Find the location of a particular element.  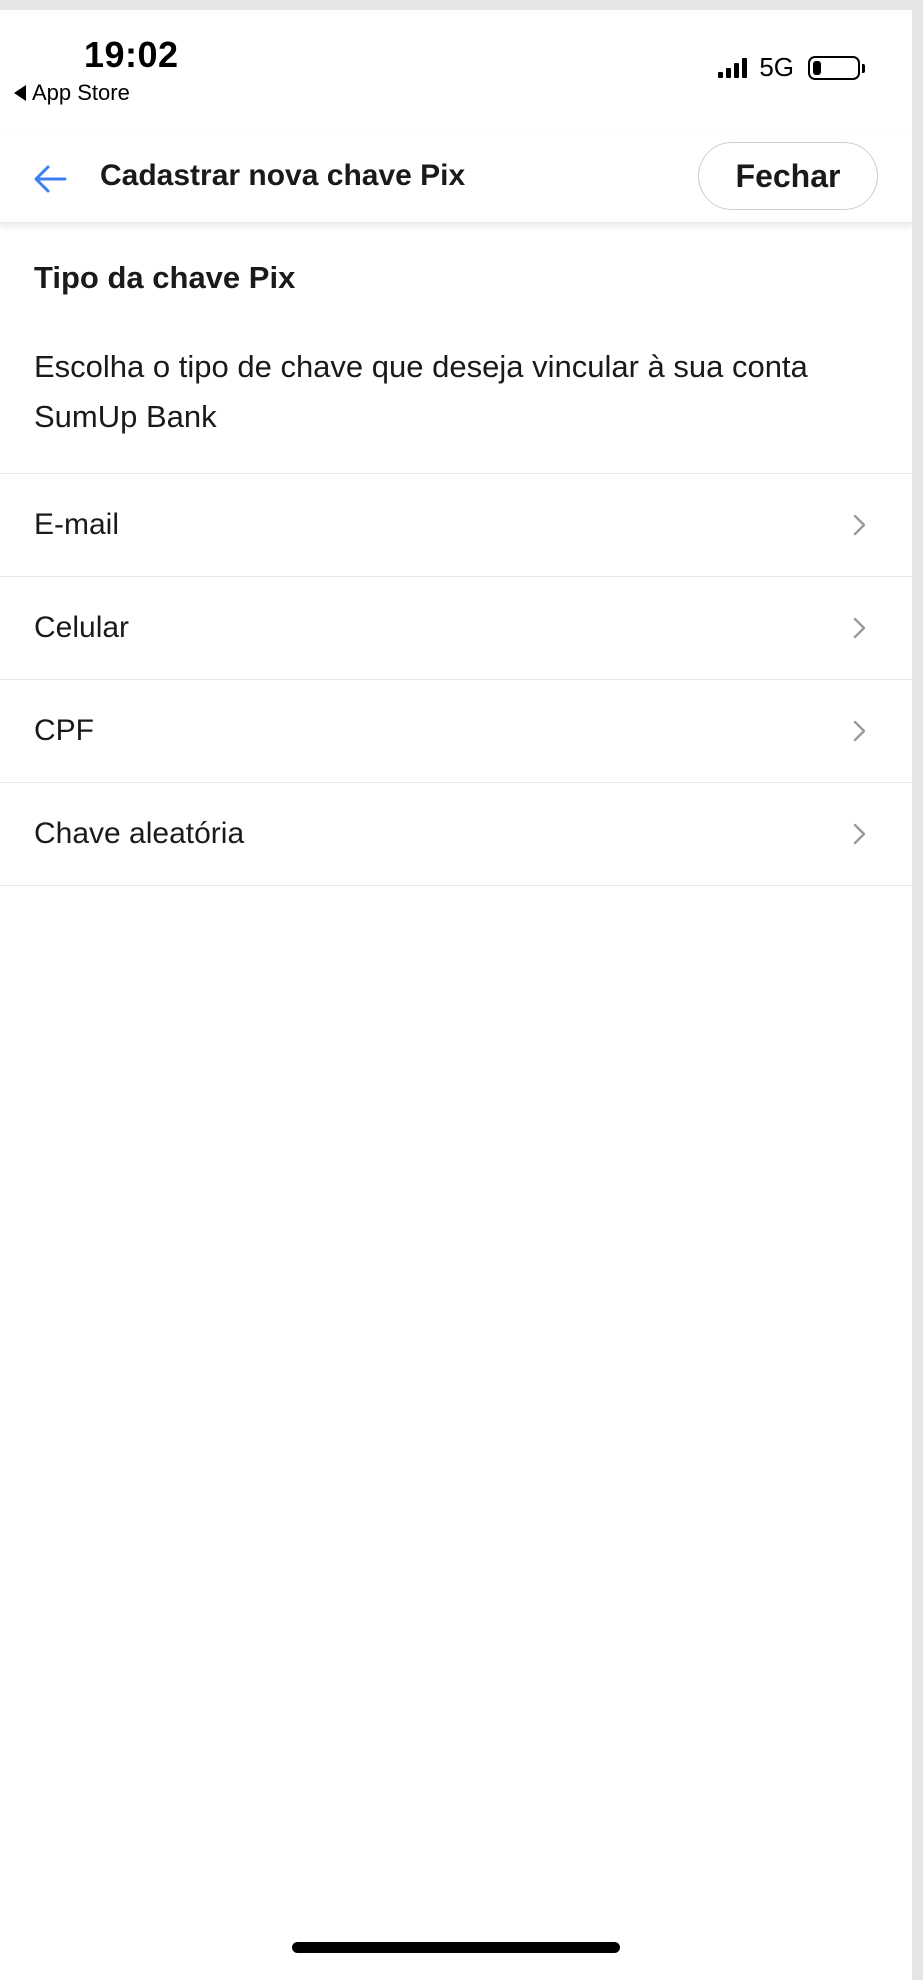

battery-level is located at coordinates (817, 67).